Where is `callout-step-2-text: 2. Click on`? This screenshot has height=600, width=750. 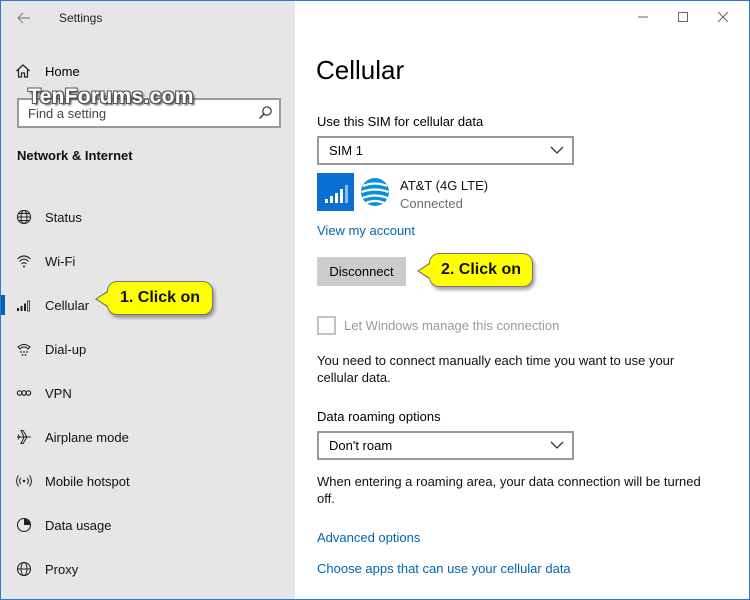 callout-step-2-text: 2. Click on is located at coordinates (481, 269).